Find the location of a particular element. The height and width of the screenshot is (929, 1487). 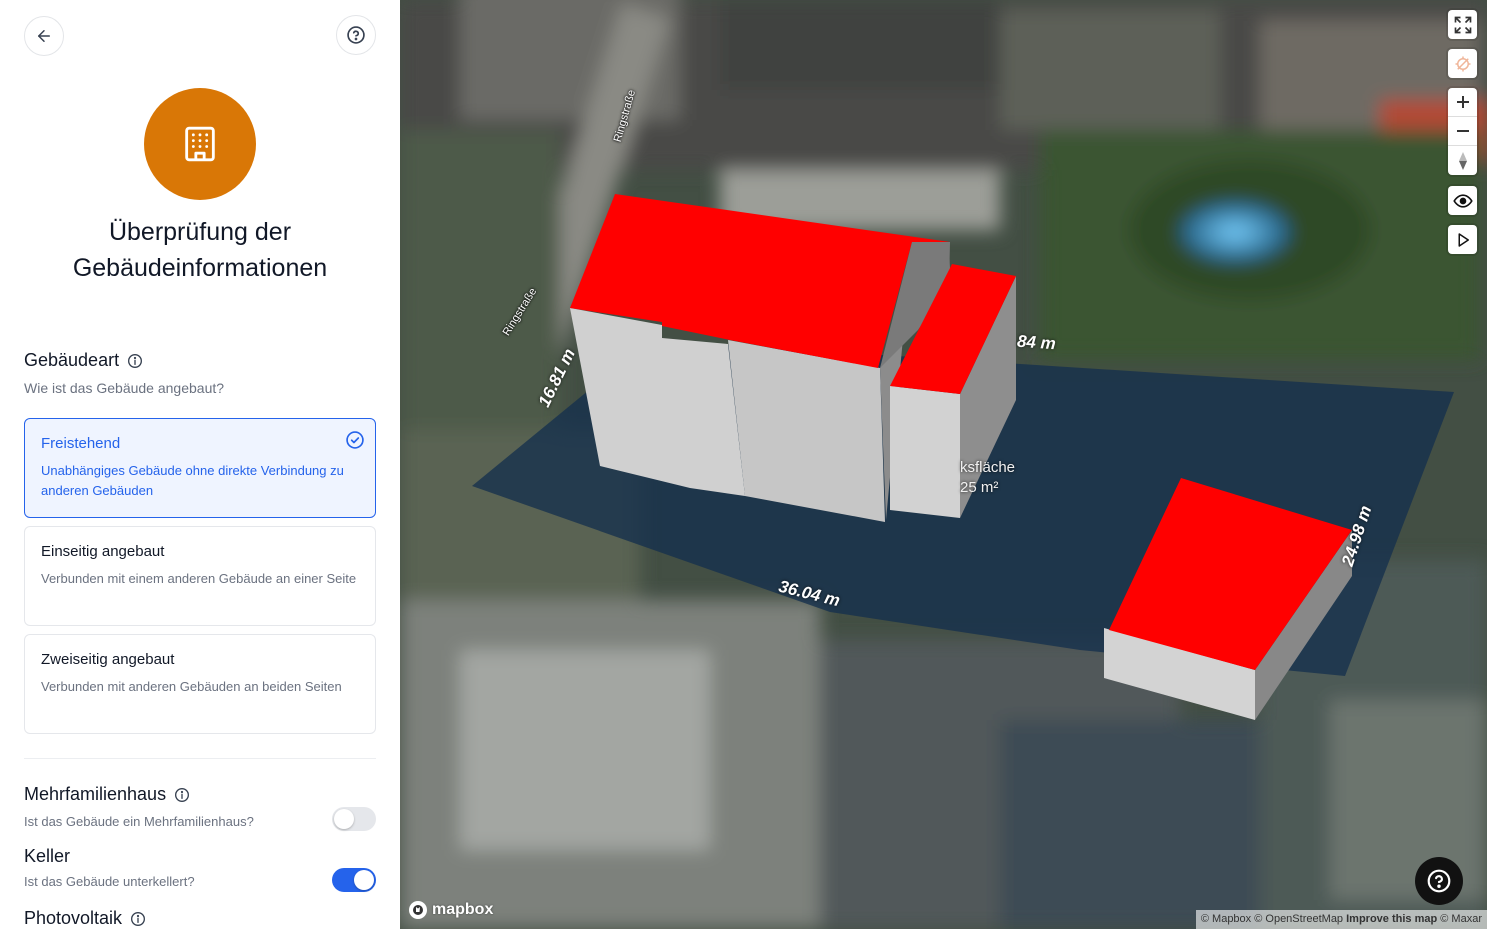

building-type-heading: Gebäudeart is located at coordinates (83, 360).